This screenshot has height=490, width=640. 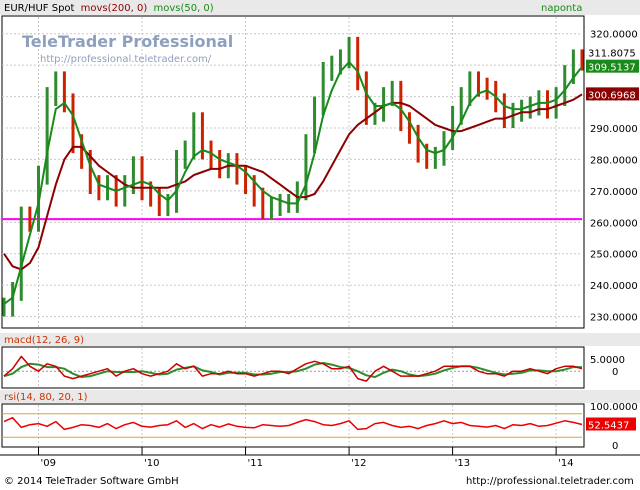 What do you see at coordinates (358, 463) in the screenshot?
I see `x-tick-label: '12` at bounding box center [358, 463].